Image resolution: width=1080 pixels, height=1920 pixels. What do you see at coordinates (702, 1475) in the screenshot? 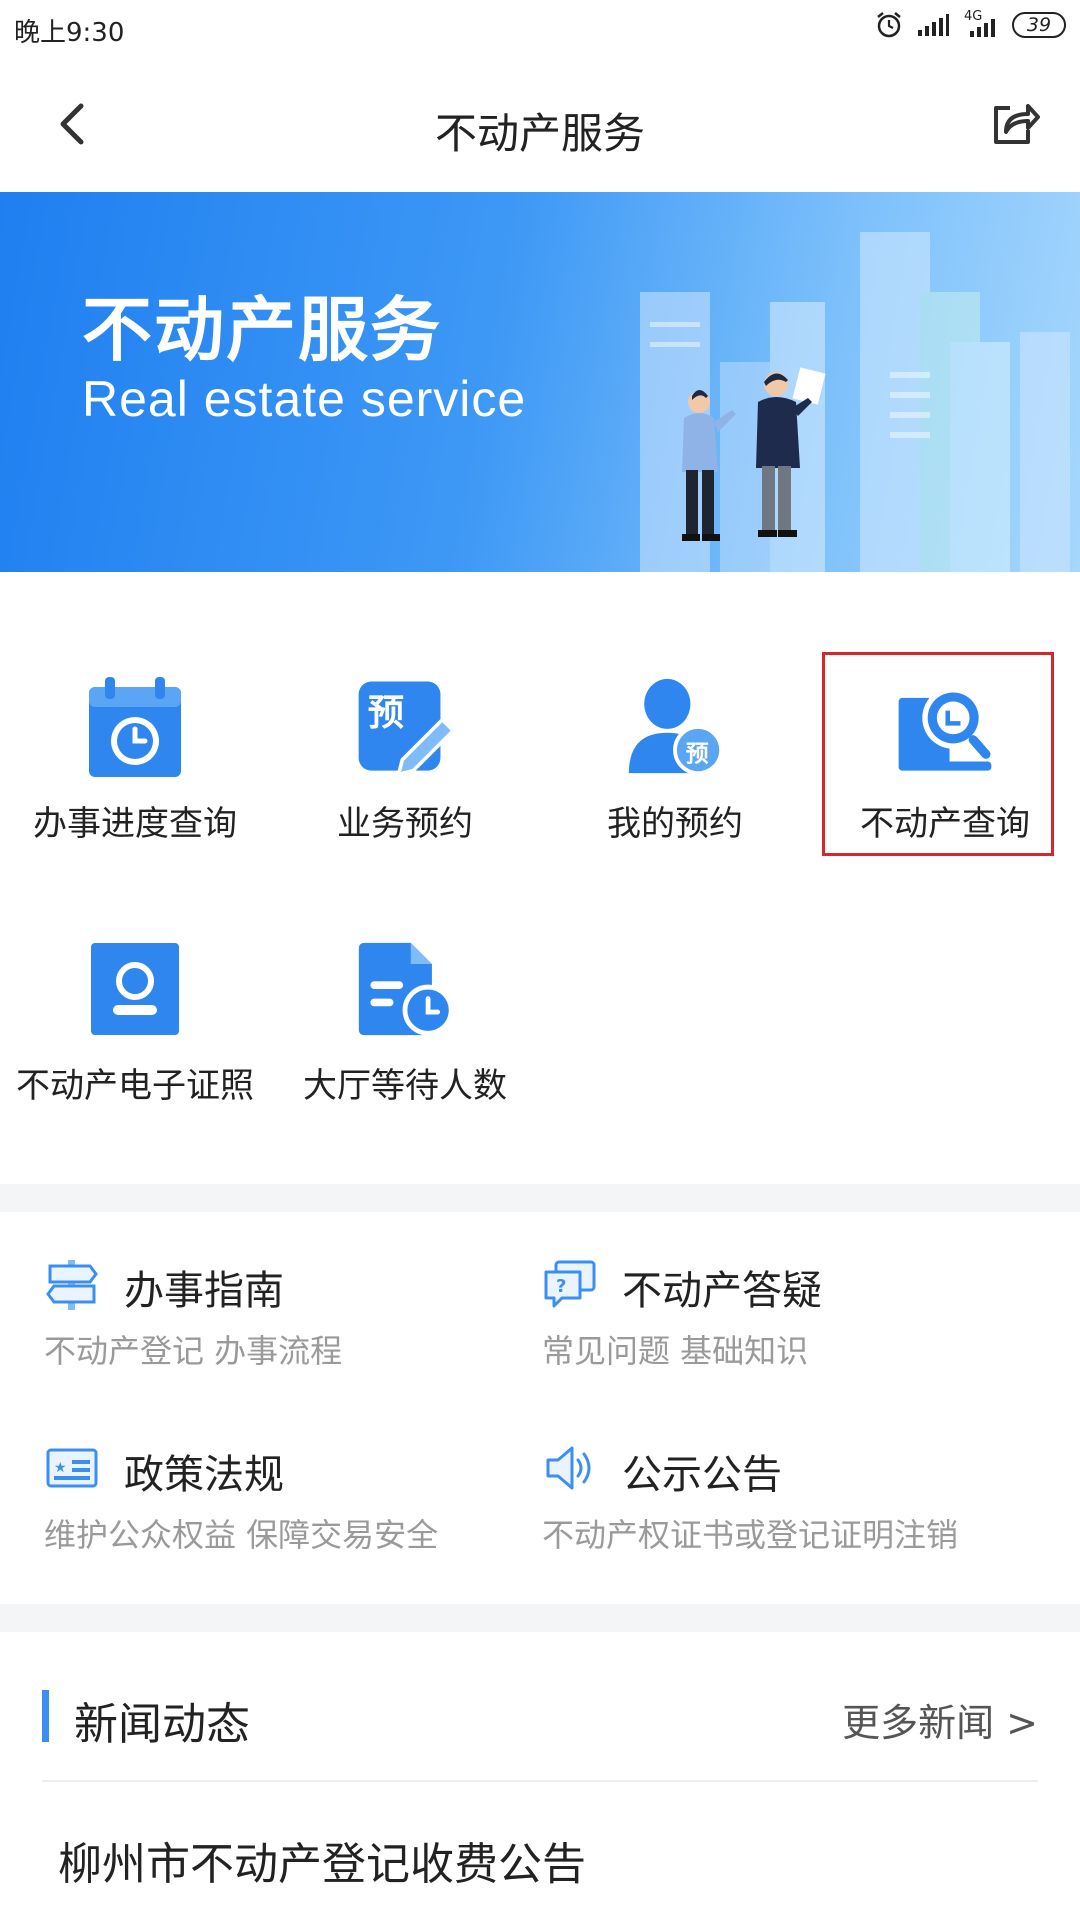
I see `info-title: 公示公告` at bounding box center [702, 1475].